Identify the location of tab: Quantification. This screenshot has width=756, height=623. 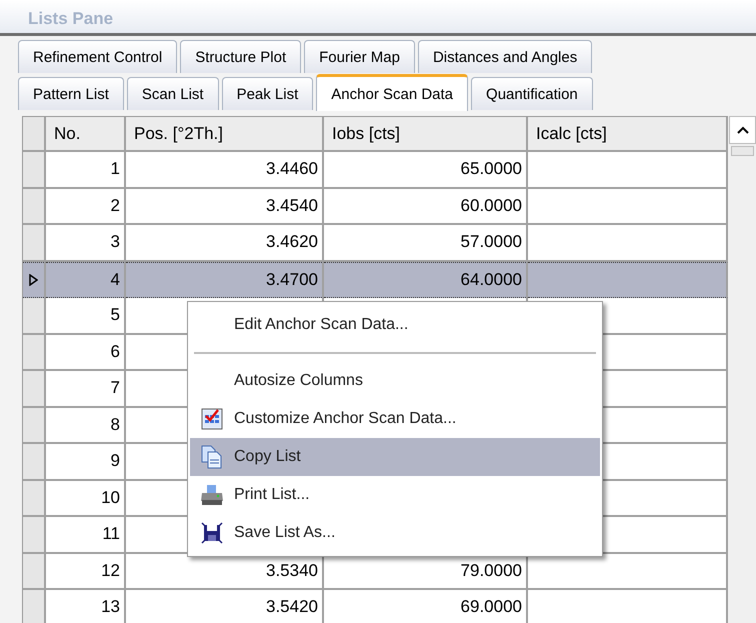
(532, 93).